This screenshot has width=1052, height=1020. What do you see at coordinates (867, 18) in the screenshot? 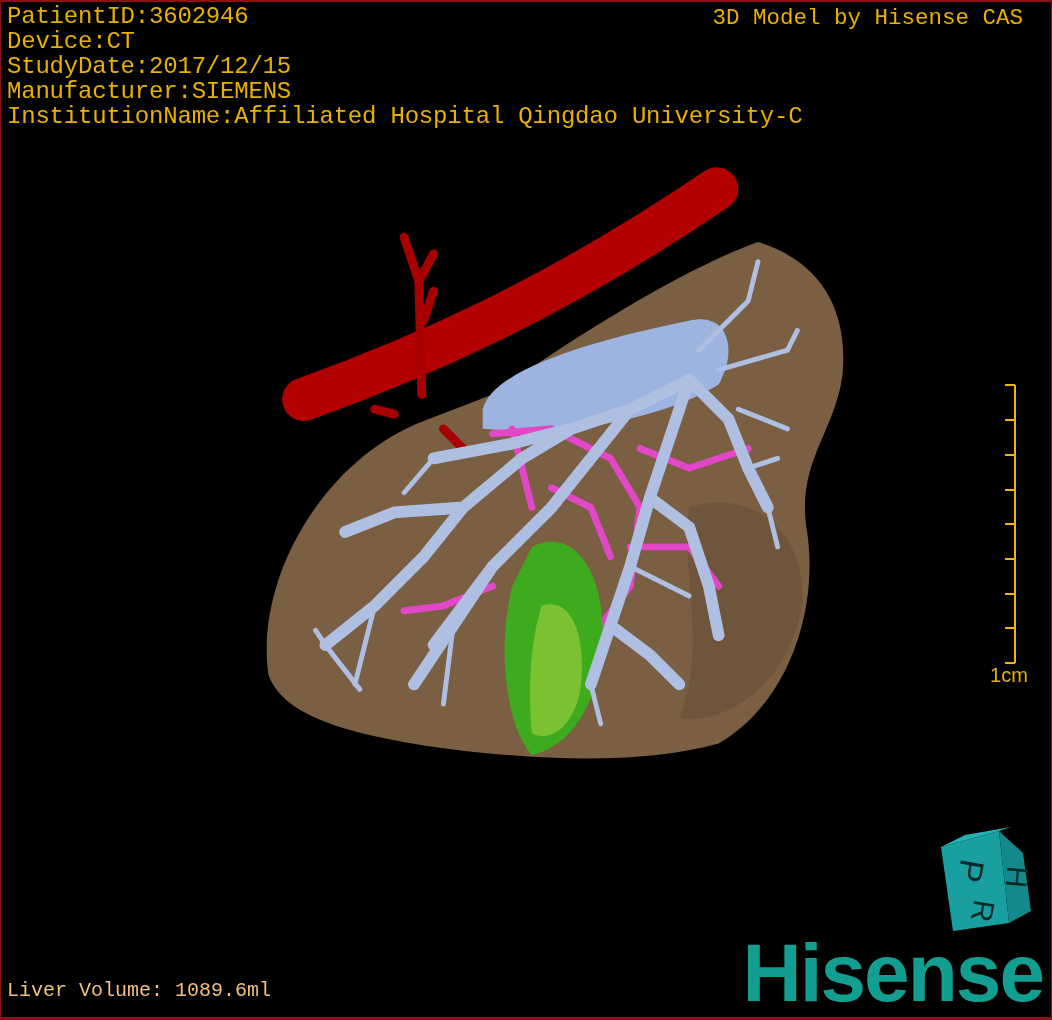
I see `credit-text: 3D Model by Hisense CAS` at bounding box center [867, 18].